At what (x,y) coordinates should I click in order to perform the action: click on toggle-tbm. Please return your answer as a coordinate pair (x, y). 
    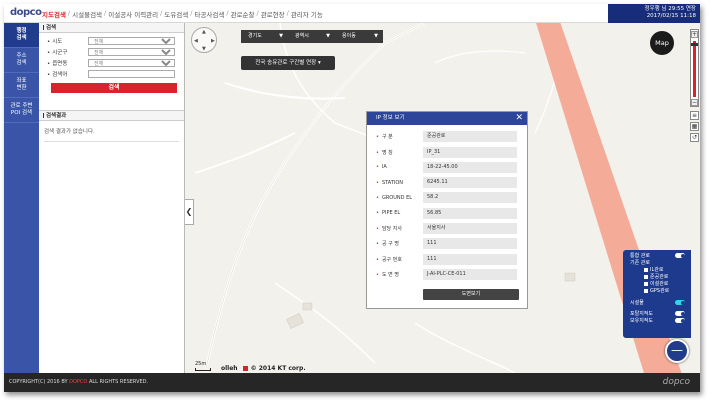
    Looking at the image, I should click on (680, 313).